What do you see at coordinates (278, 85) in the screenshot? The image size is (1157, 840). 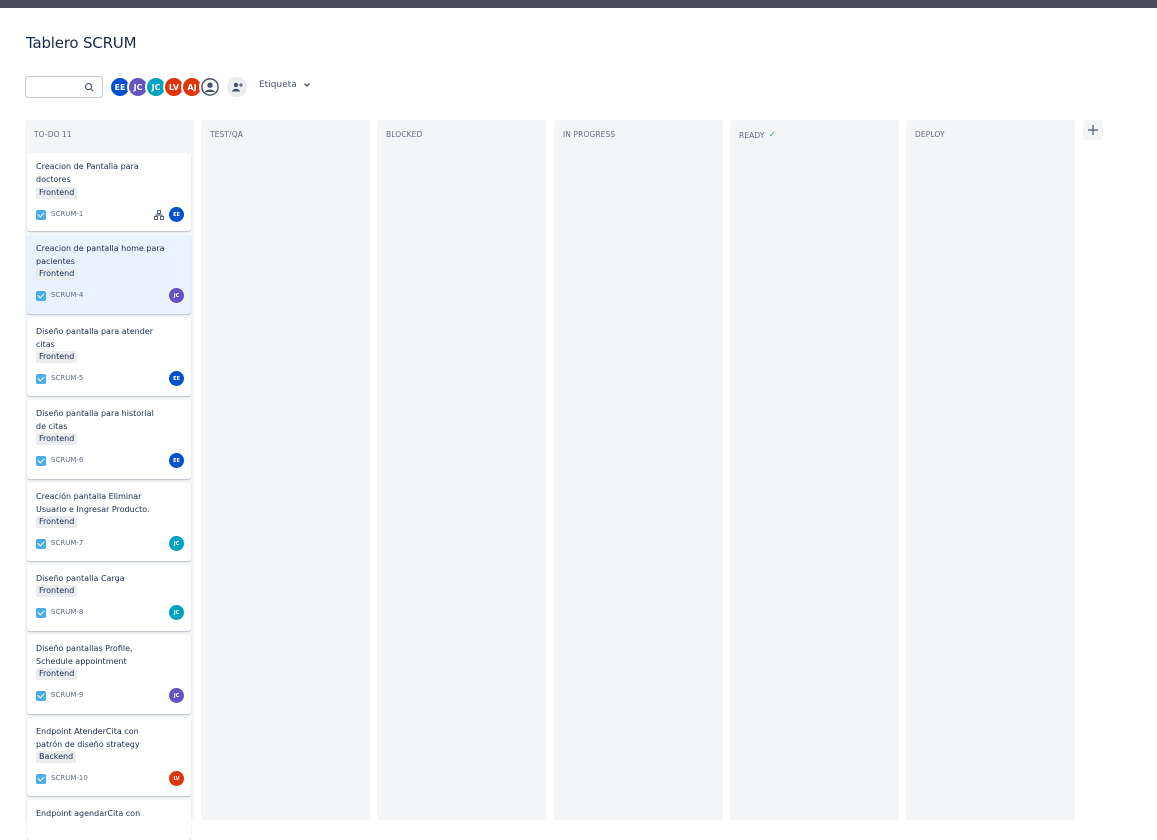 I see `label-filter-text: Etiqueta` at bounding box center [278, 85].